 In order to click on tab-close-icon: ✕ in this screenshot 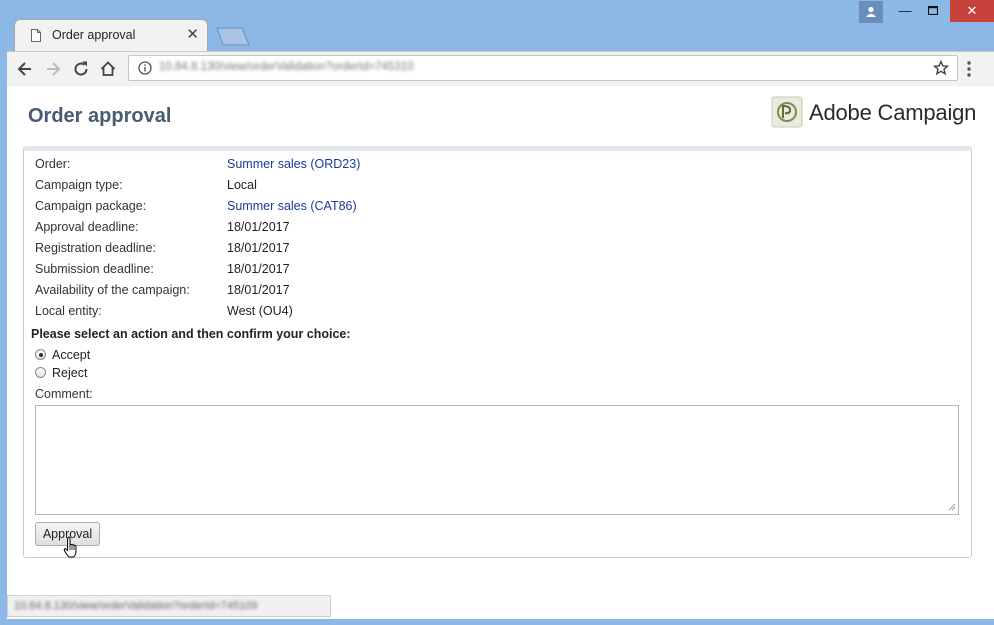, I will do `click(192, 35)`.